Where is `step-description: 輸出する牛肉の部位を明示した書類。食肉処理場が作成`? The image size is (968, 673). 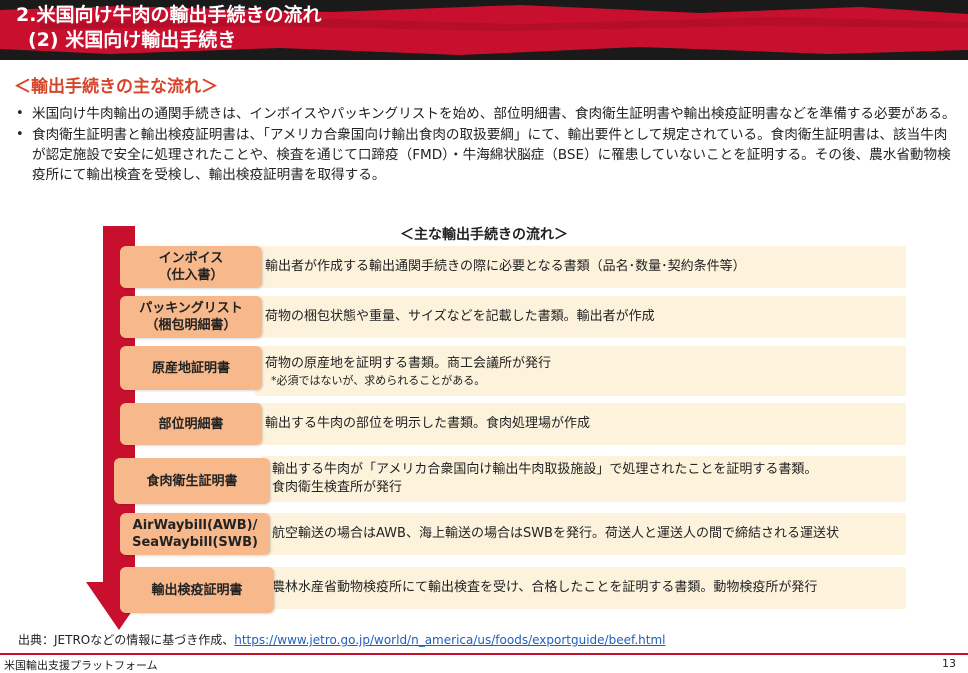 step-description: 輸出する牛肉の部位を明示した書類。食肉処理場が作成 is located at coordinates (580, 424).